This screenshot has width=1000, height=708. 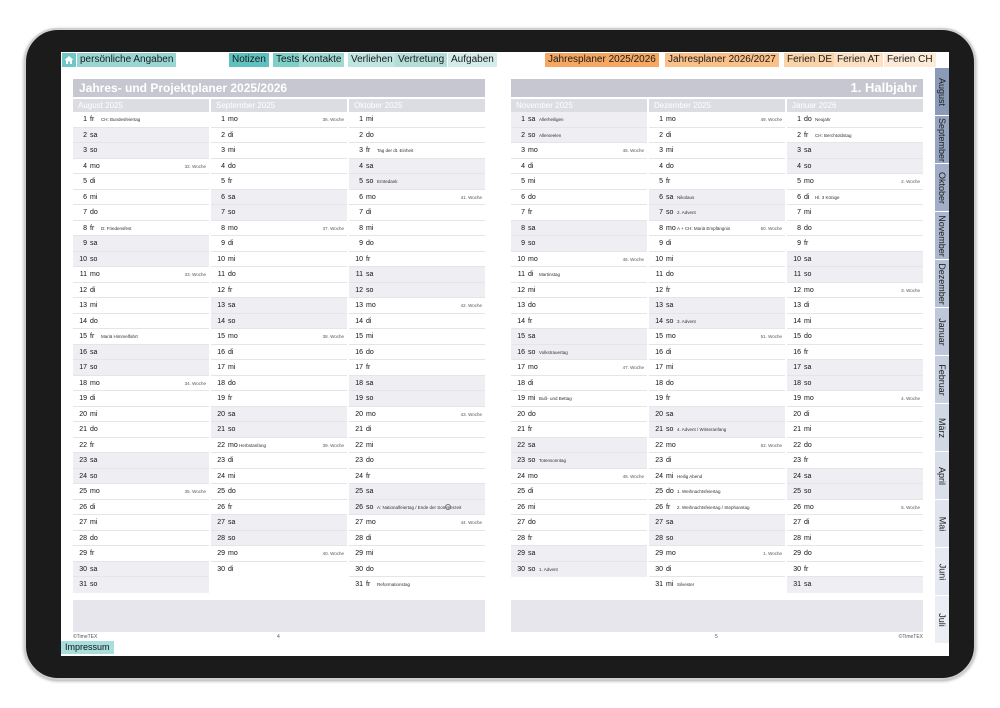 I want to click on day-row: 10 mi, so click(x=279, y=259).